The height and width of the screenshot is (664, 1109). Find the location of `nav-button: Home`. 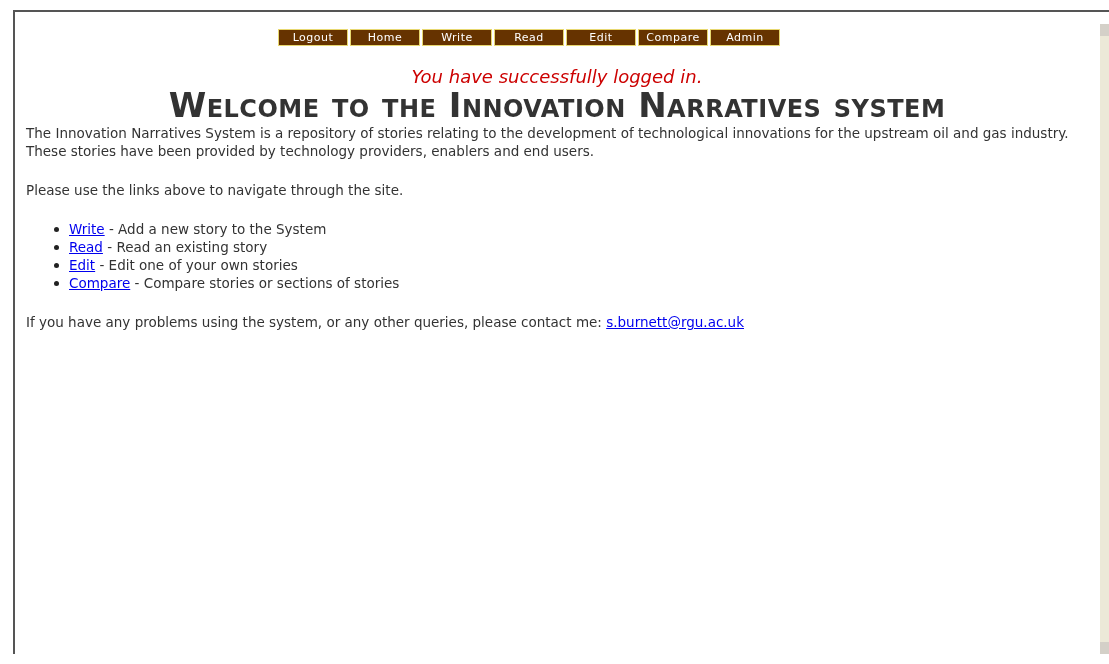

nav-button: Home is located at coordinates (385, 37).